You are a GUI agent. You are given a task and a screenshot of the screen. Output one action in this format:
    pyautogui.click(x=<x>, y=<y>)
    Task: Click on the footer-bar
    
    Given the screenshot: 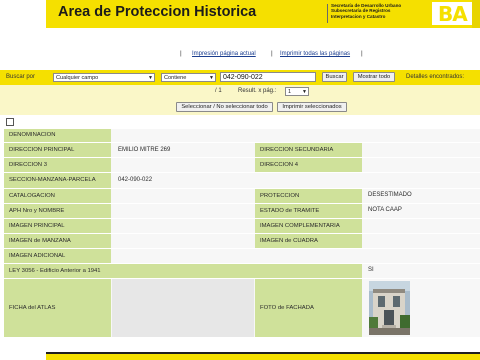 What is the action you would take?
    pyautogui.click(x=263, y=356)
    